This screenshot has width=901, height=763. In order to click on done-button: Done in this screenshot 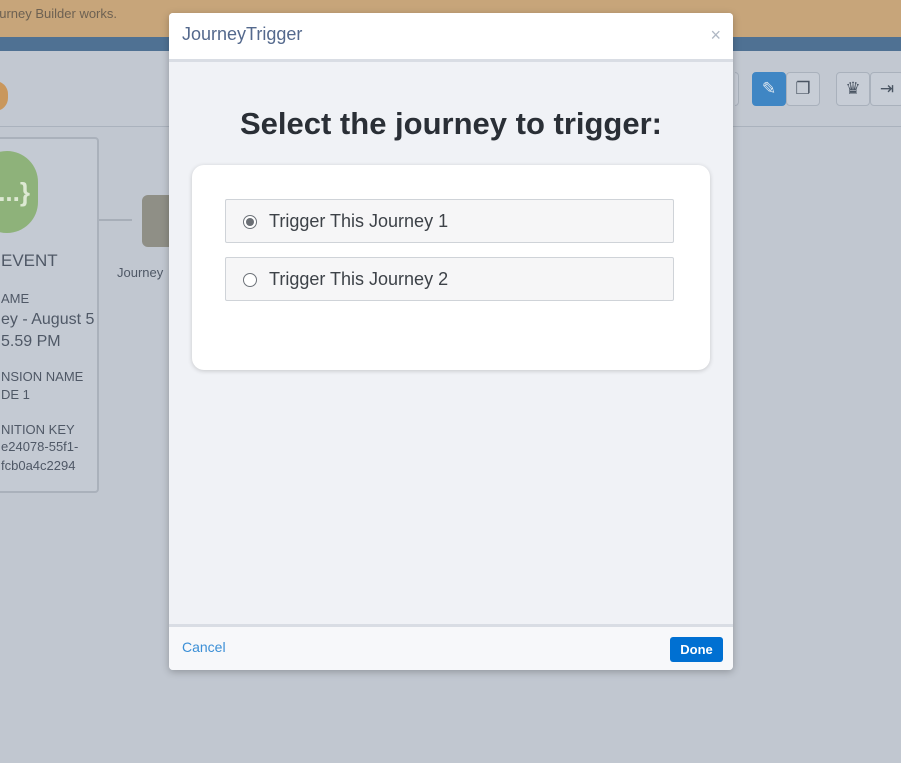, I will do `click(696, 649)`.